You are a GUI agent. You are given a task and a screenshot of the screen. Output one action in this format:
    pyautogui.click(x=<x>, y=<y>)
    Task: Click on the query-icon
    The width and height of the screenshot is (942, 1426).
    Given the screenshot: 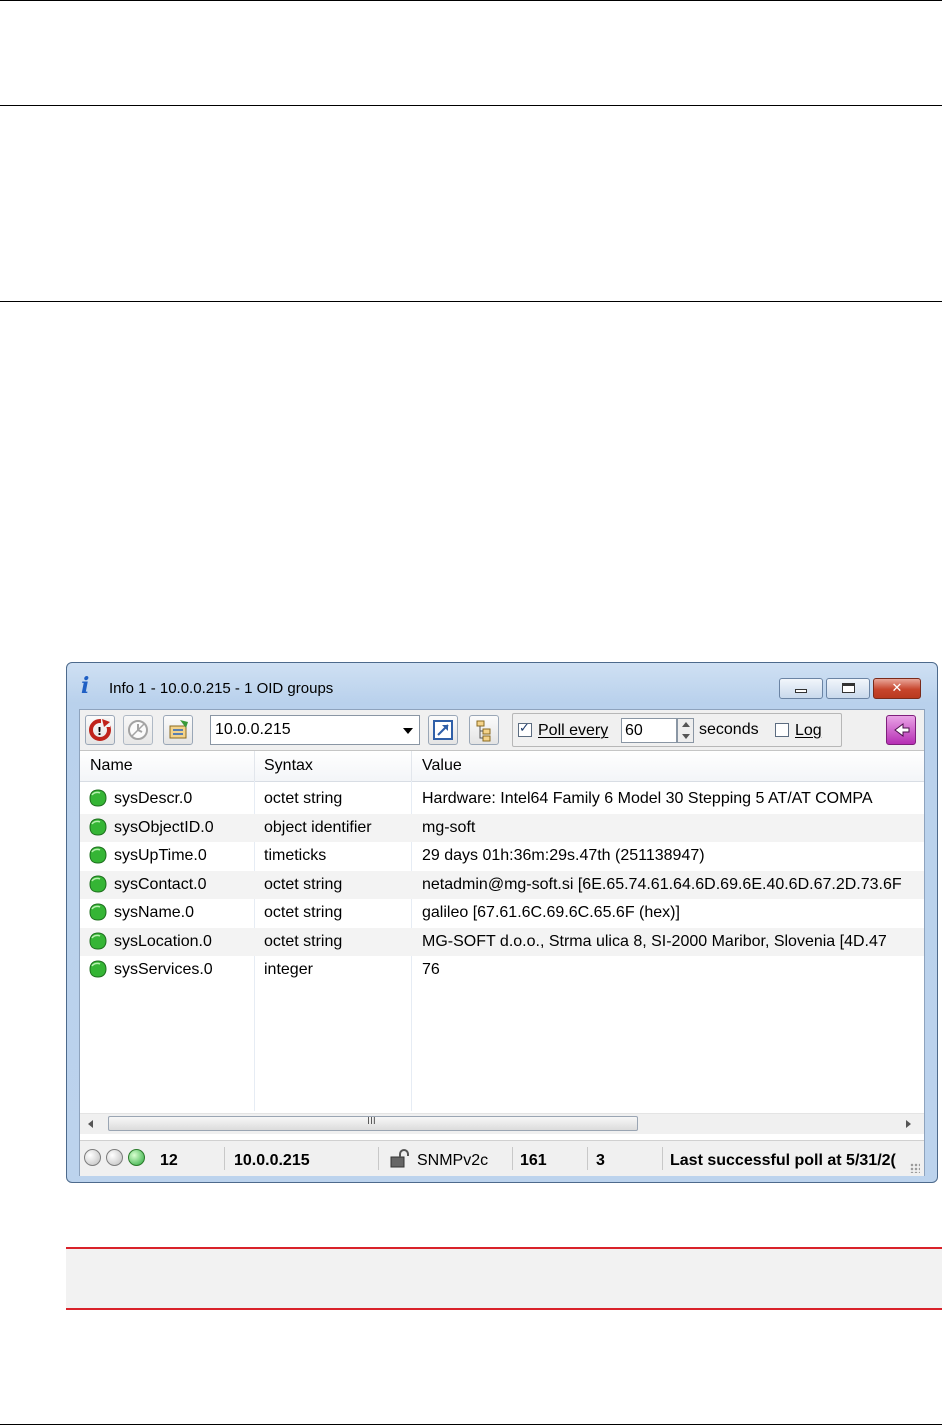 What is the action you would take?
    pyautogui.click(x=443, y=730)
    